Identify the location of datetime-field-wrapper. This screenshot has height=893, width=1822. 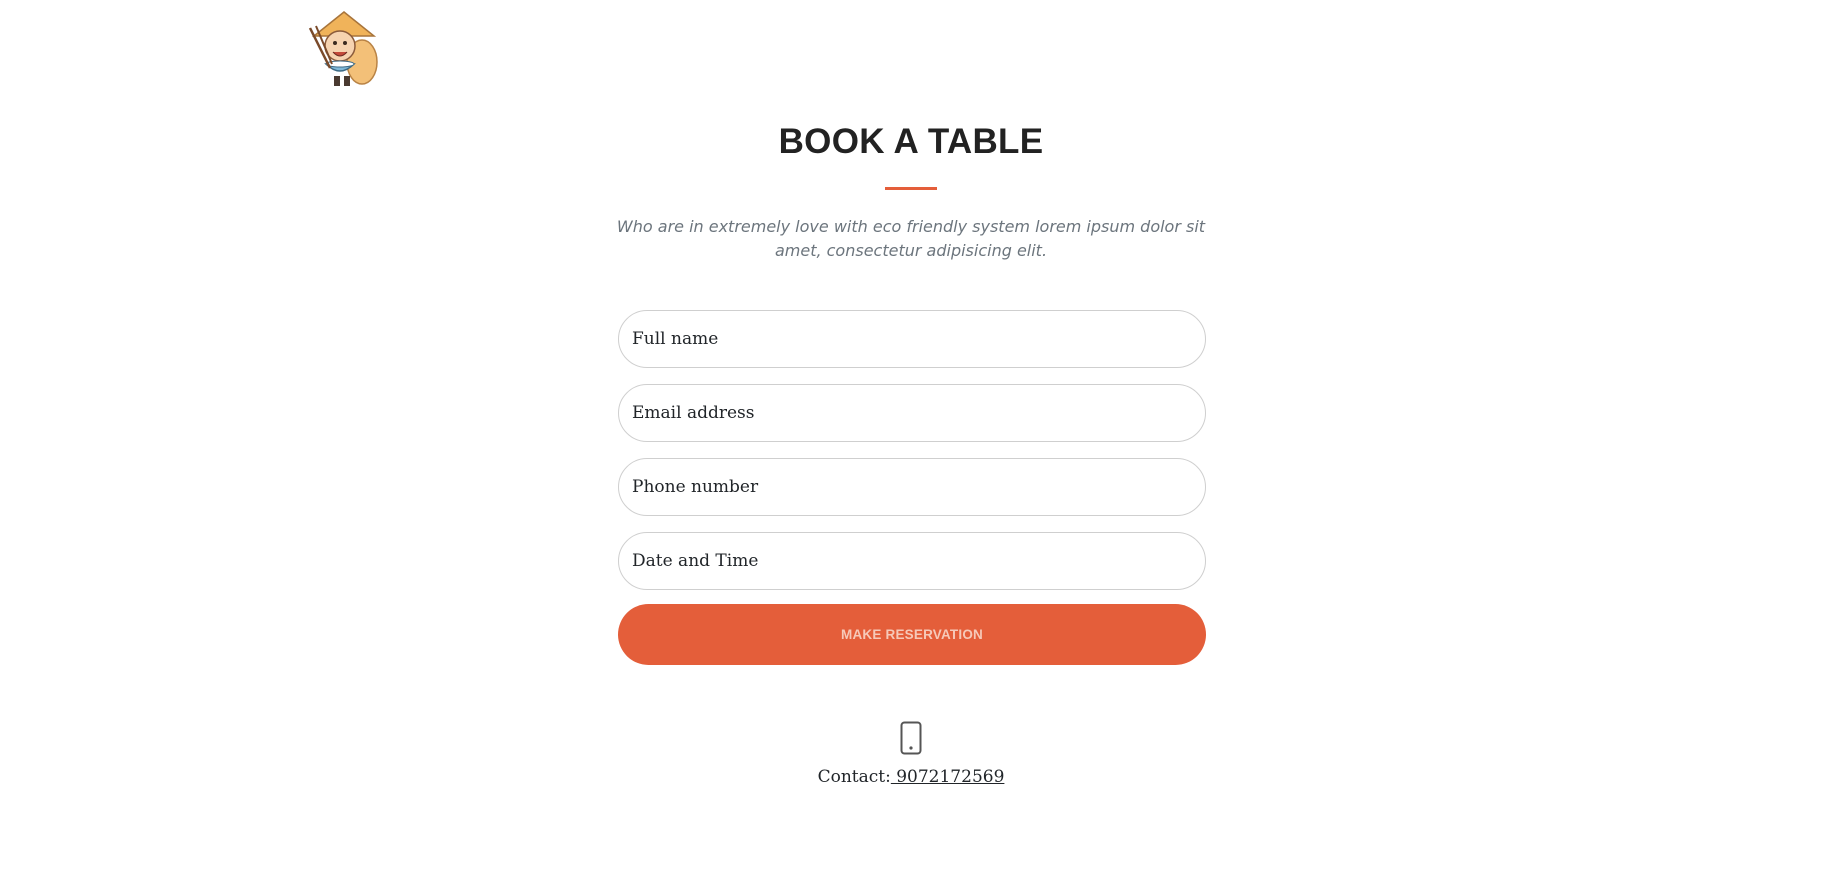
(912, 561).